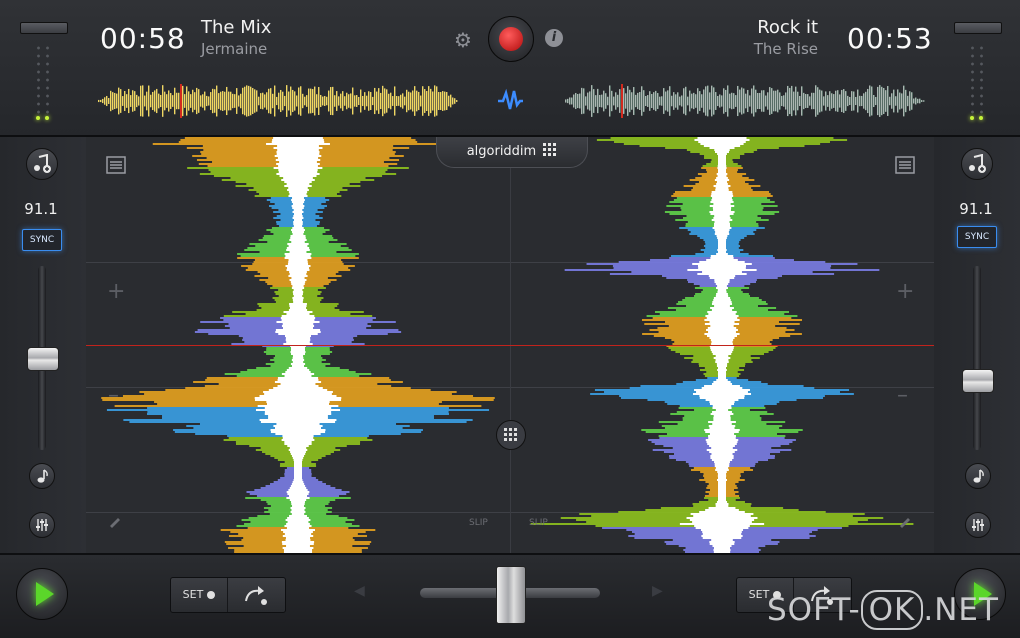 The image size is (1020, 638). Describe the element at coordinates (978, 381) in the screenshot. I see `deck-b-pitch-handle` at that location.